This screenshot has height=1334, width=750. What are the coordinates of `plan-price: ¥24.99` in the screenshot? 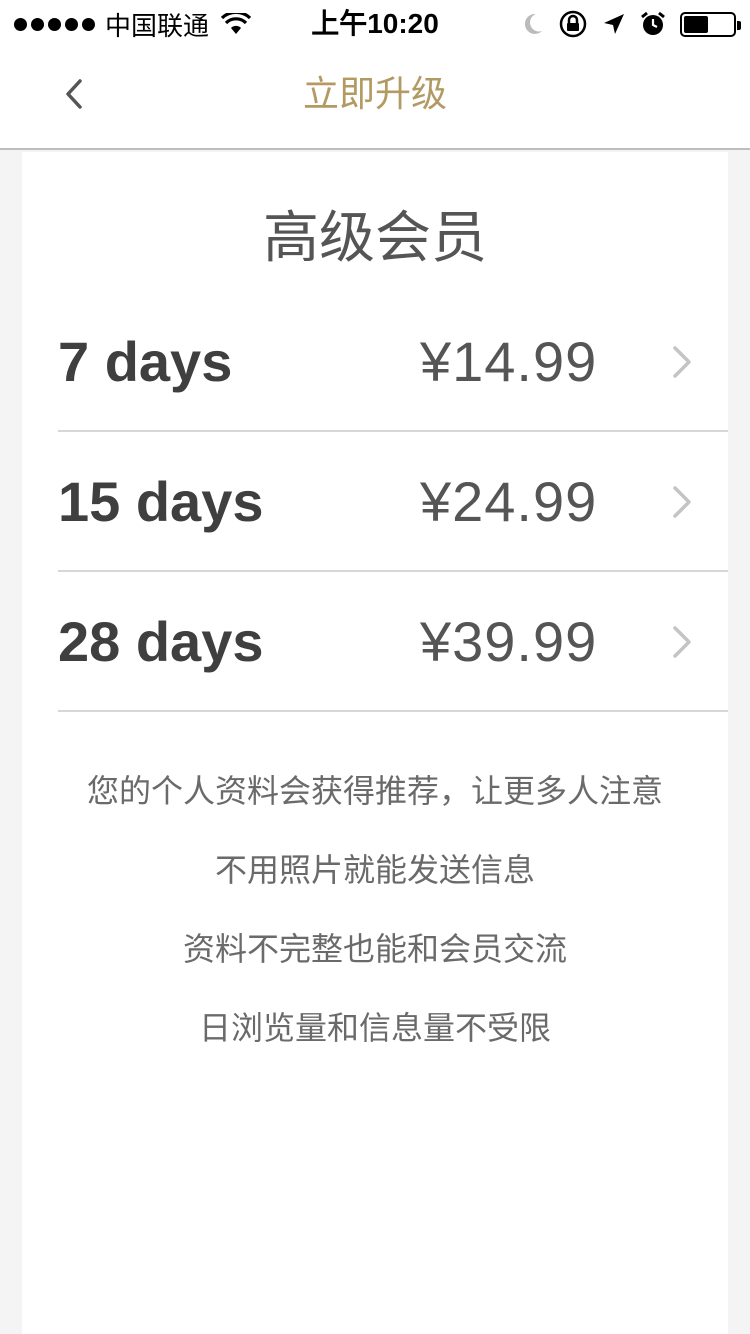 It's located at (509, 501).